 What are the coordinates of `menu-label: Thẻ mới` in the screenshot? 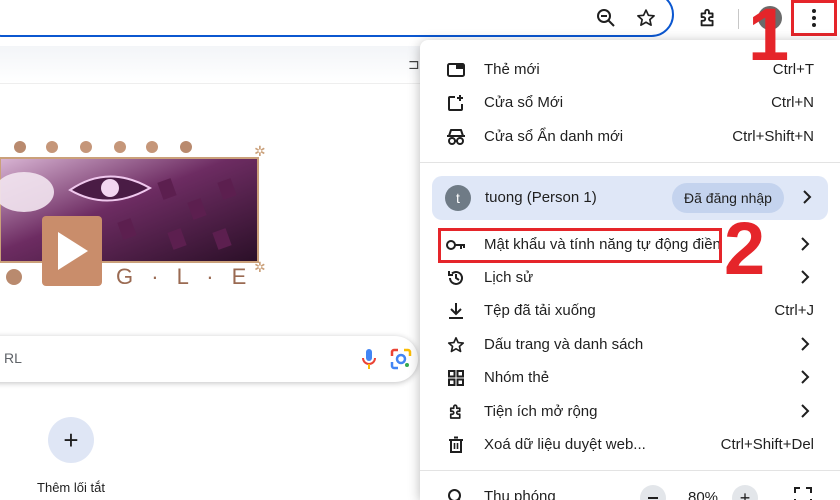 It's located at (512, 69).